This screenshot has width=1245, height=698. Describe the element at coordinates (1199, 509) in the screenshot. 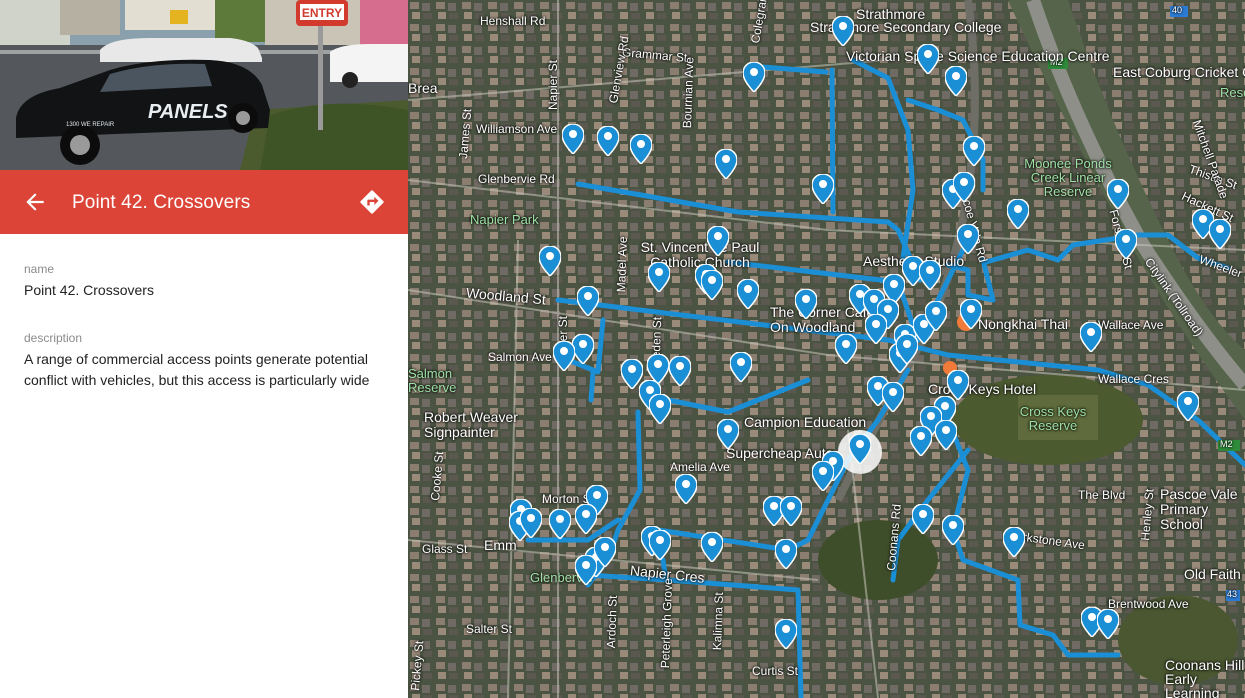

I see `place-label: Pascoe Vale Primary School` at that location.